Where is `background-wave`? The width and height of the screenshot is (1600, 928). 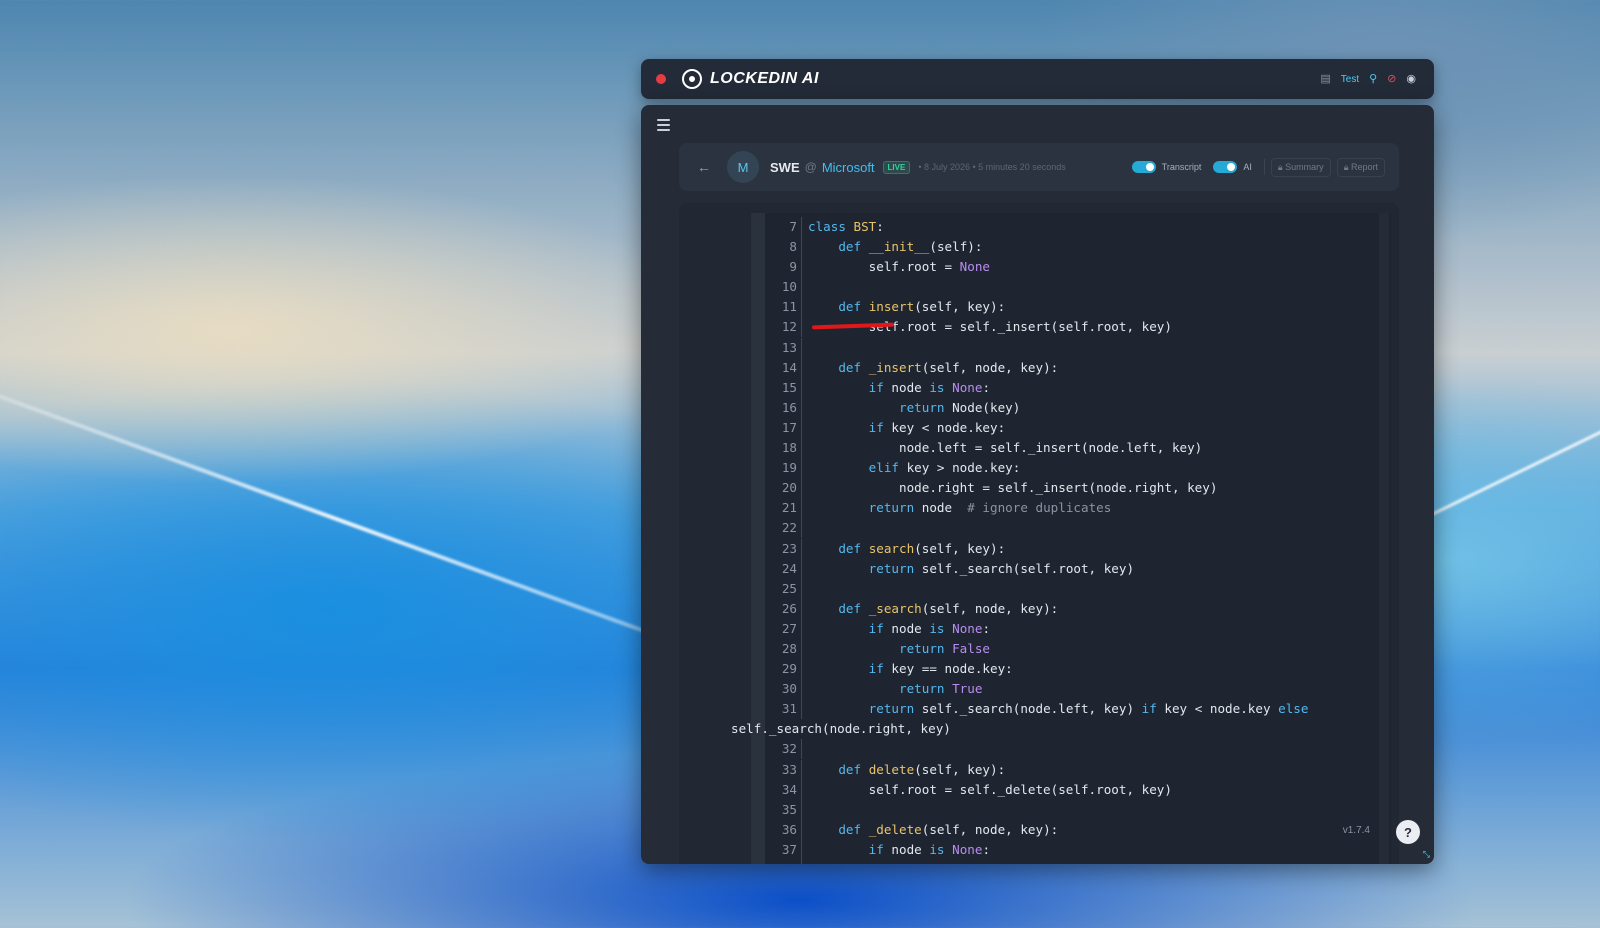
background-wave is located at coordinates (366, 522).